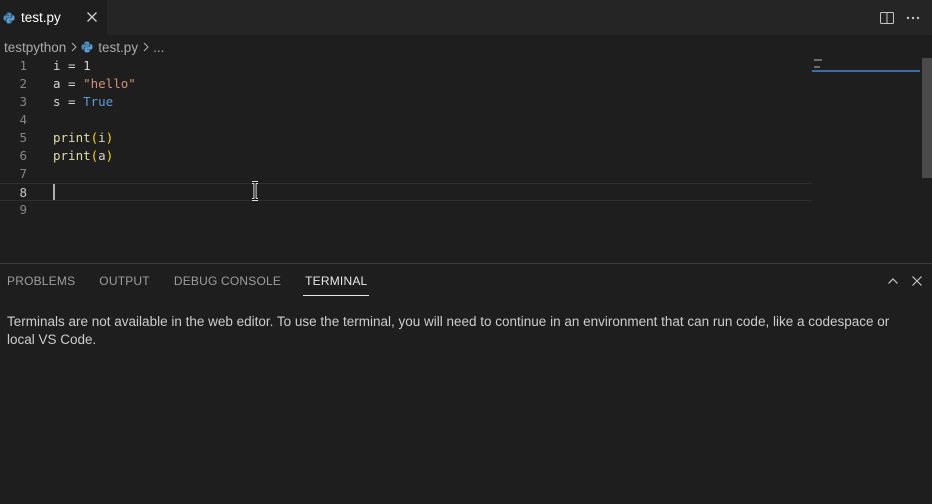 This screenshot has height=504, width=932. I want to click on panel-tab-debug-console: DEBUG CONSOLE, so click(227, 281).